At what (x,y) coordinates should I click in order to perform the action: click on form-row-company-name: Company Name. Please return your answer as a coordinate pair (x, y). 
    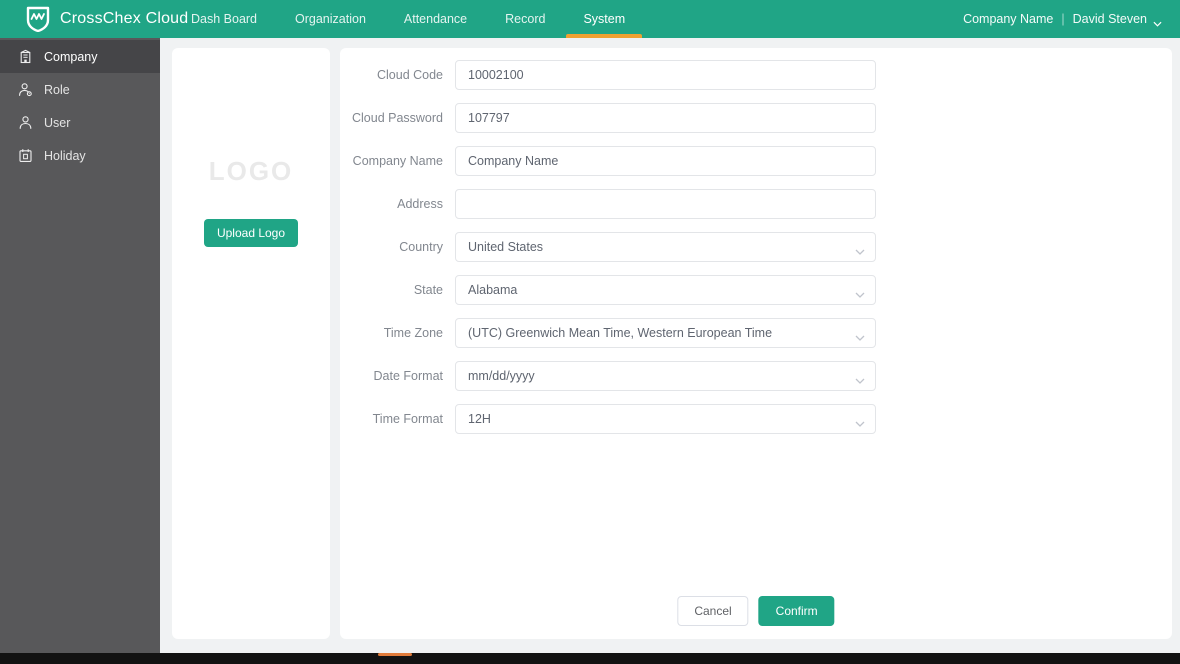
    Looking at the image, I should click on (756, 161).